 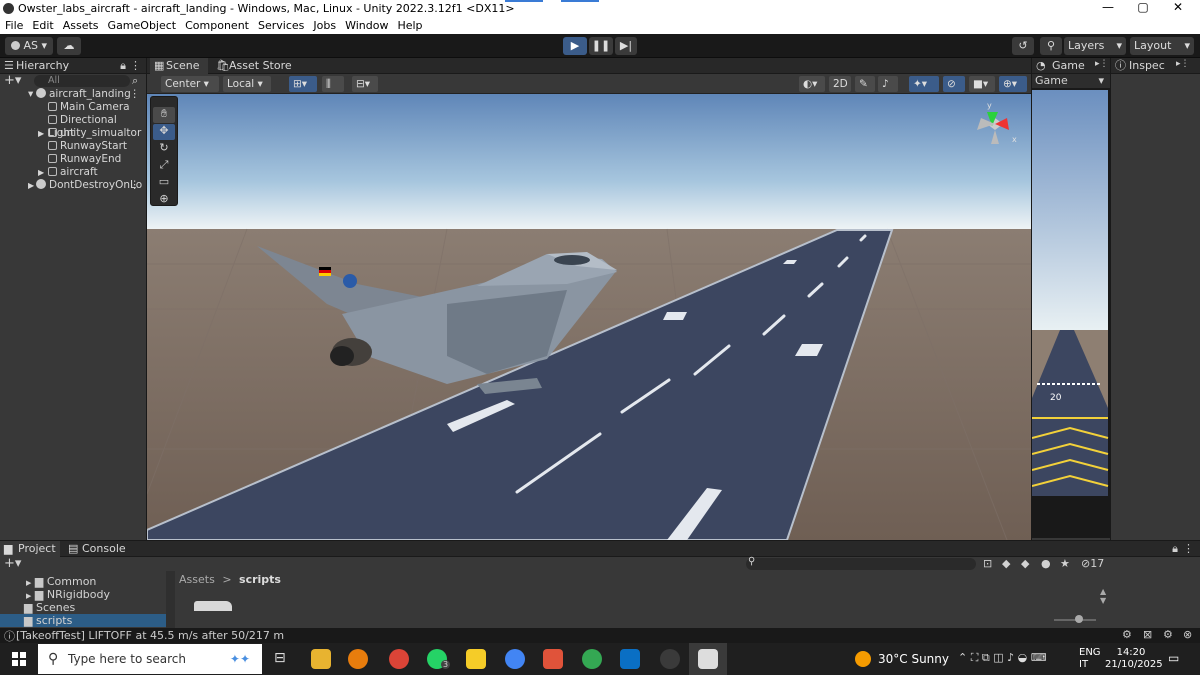 What do you see at coordinates (73, 107) in the screenshot?
I see `hierarchy-item-main-camera: Main Camera` at bounding box center [73, 107].